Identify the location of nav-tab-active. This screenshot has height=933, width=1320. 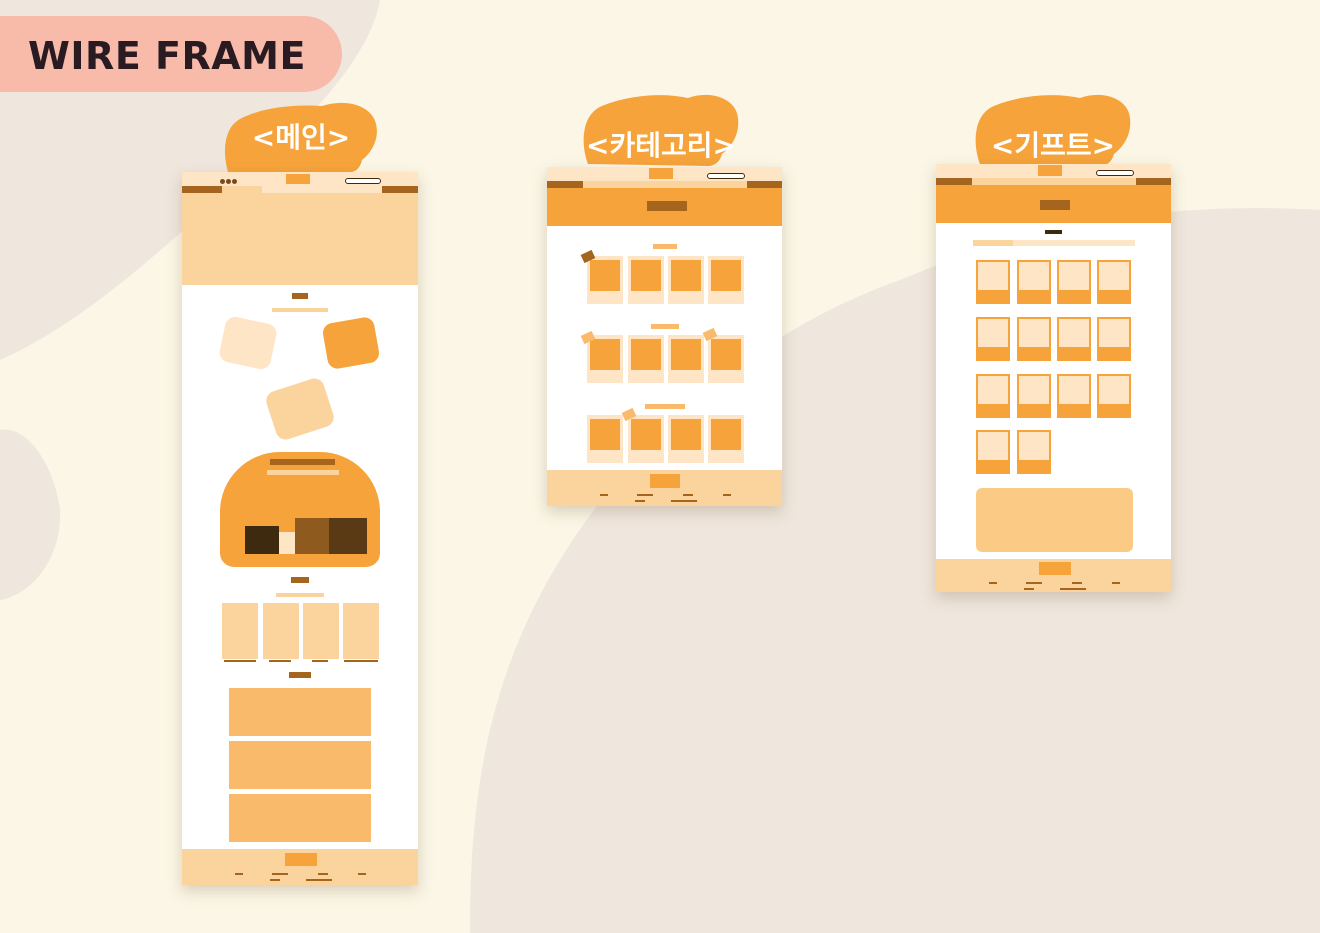
(242, 189).